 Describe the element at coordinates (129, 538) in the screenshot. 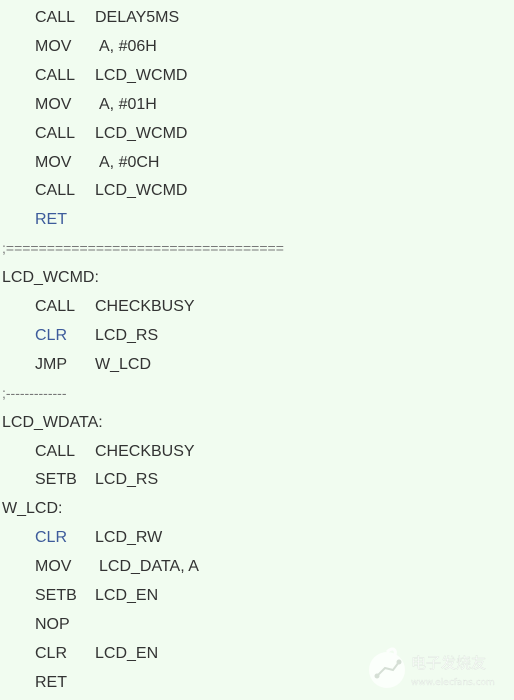

I see `operand: LCD_RW` at that location.